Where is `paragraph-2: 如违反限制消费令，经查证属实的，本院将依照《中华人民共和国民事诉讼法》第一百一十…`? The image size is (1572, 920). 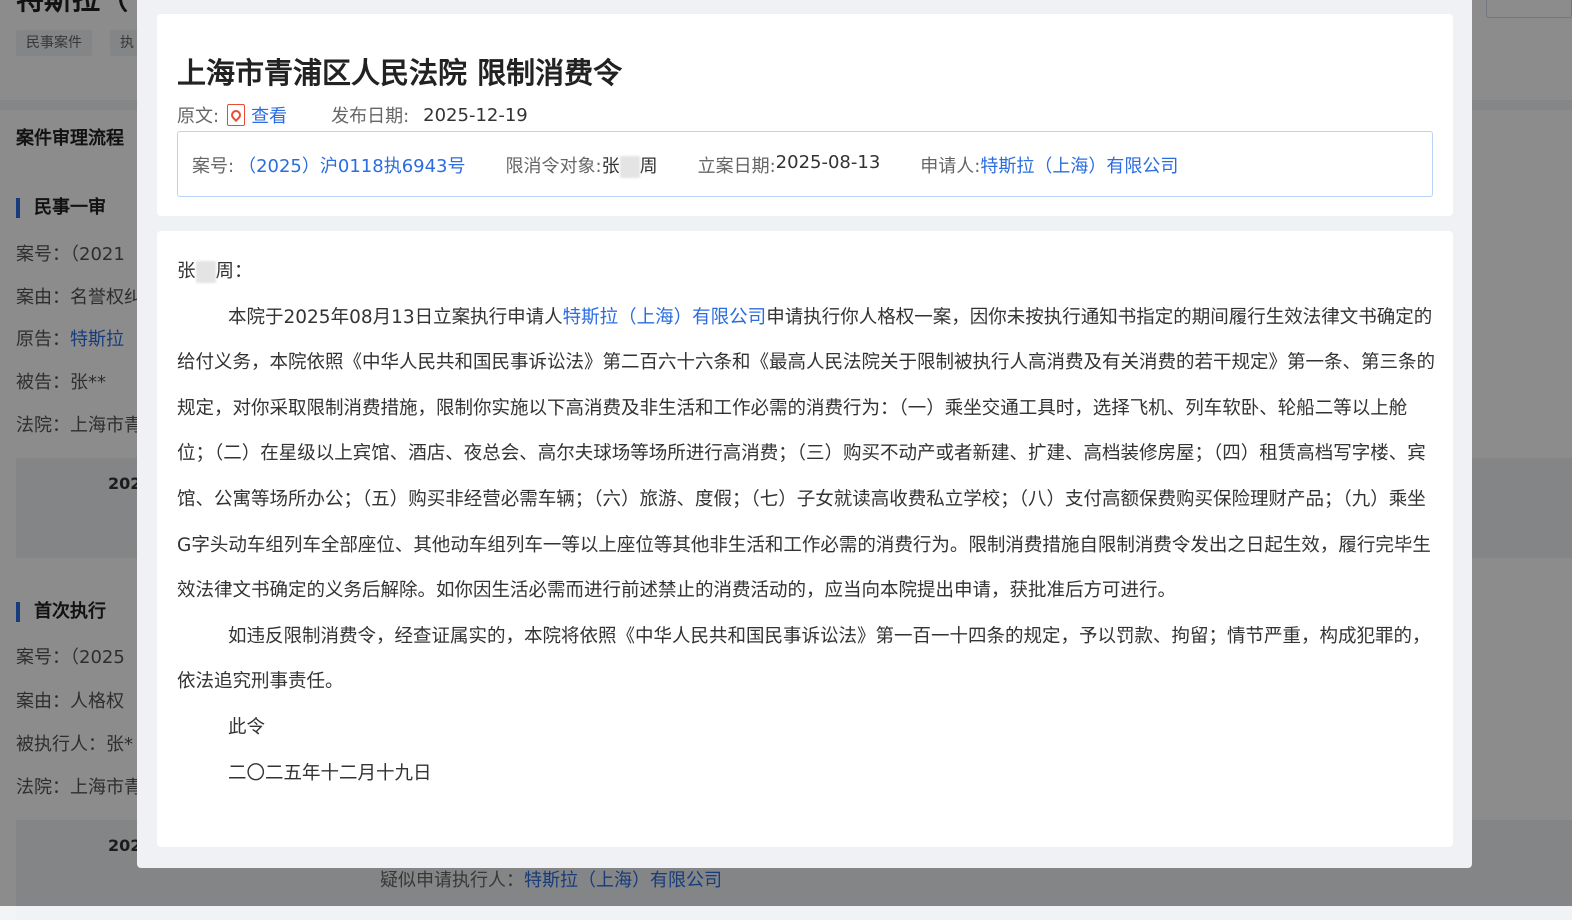
paragraph-2: 如违反限制消费令，经查证属实的，本院将依照《中华人民共和国民事诉讼法》第一百一十… is located at coordinates (804, 659).